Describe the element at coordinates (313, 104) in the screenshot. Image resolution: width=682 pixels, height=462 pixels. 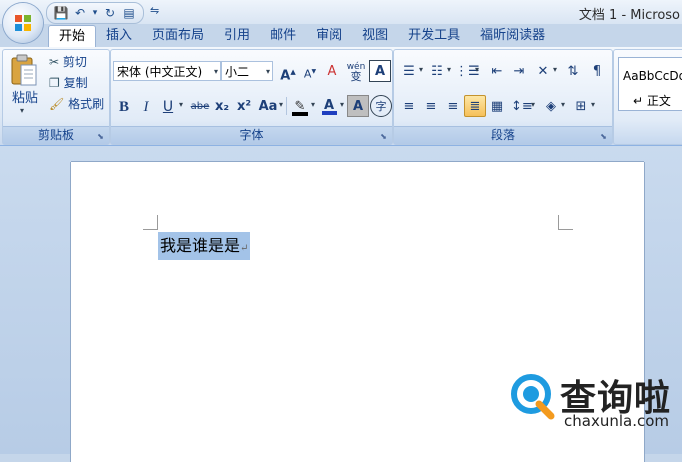
I see `highlight-dropdown-icon: ▾` at that location.